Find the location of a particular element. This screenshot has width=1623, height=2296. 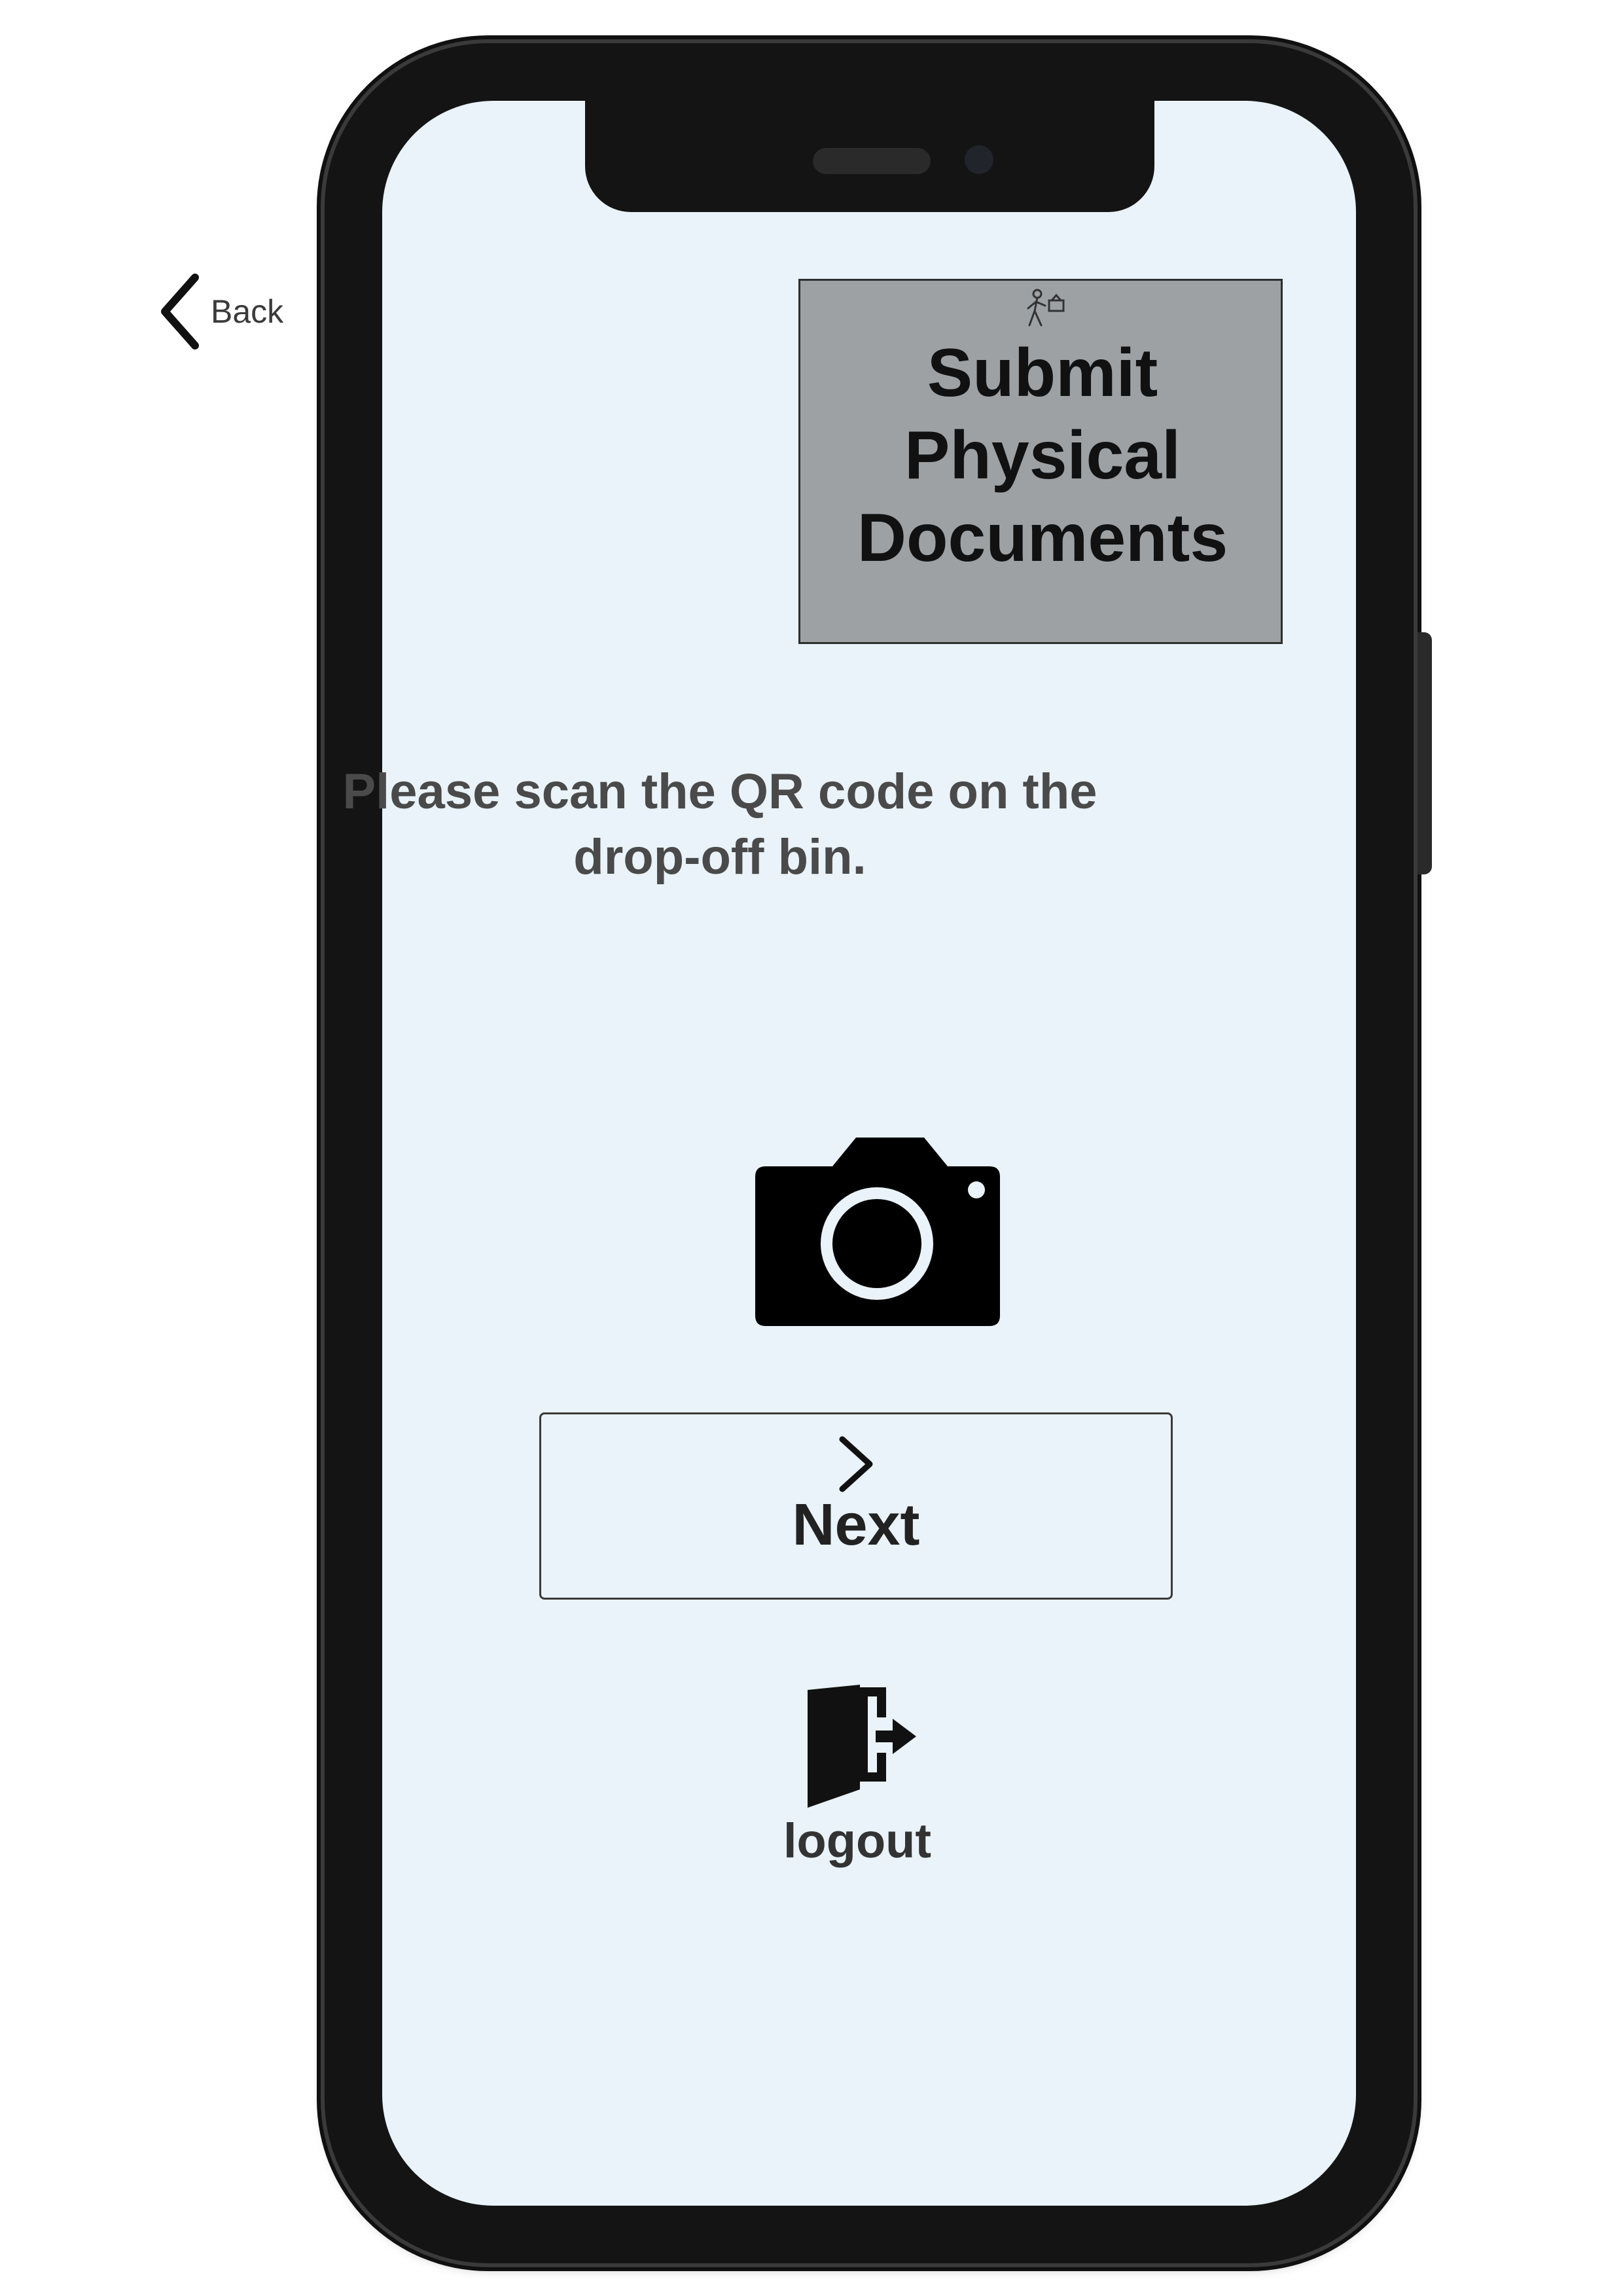

back-button: Back is located at coordinates (220, 311).